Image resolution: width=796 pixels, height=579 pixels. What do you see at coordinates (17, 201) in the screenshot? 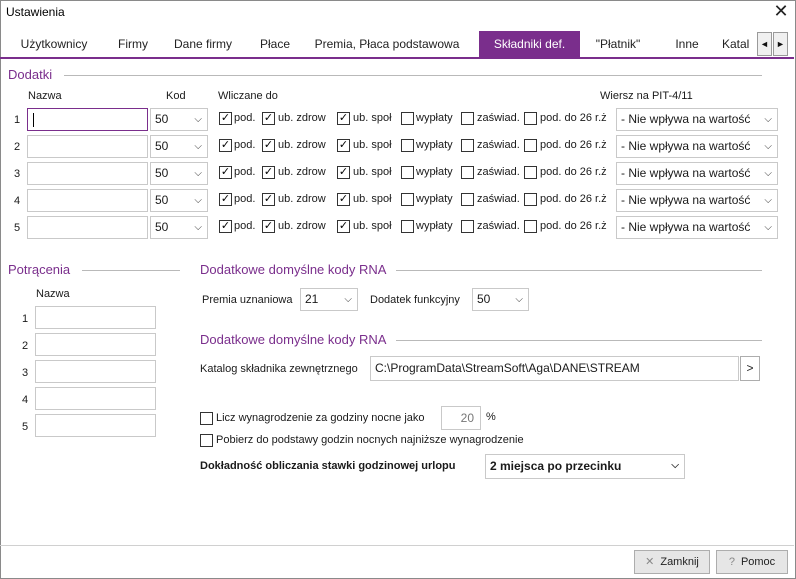
I see `row-number: 4` at bounding box center [17, 201].